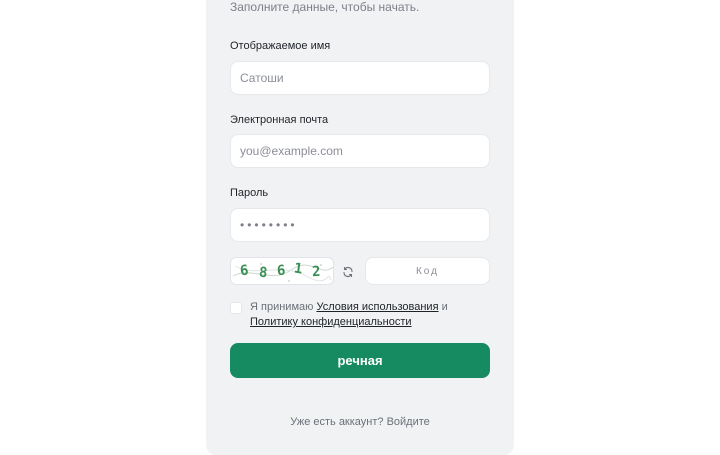  Describe the element at coordinates (282, 307) in the screenshot. I see `terms-prefix: Я принимаю` at that location.